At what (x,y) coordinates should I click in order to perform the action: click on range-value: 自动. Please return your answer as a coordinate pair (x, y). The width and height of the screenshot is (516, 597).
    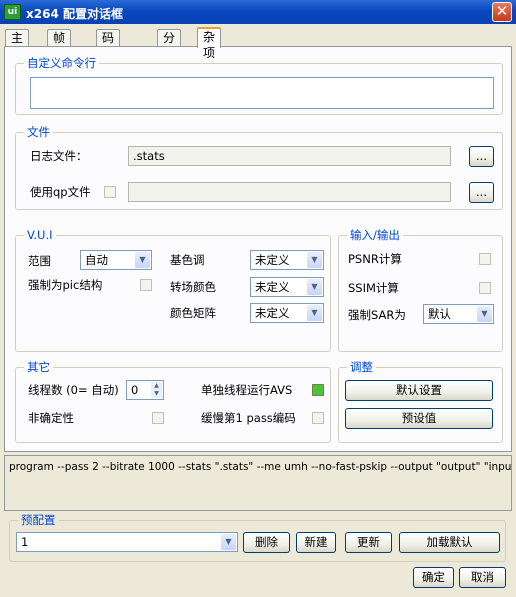
    Looking at the image, I should click on (96, 260).